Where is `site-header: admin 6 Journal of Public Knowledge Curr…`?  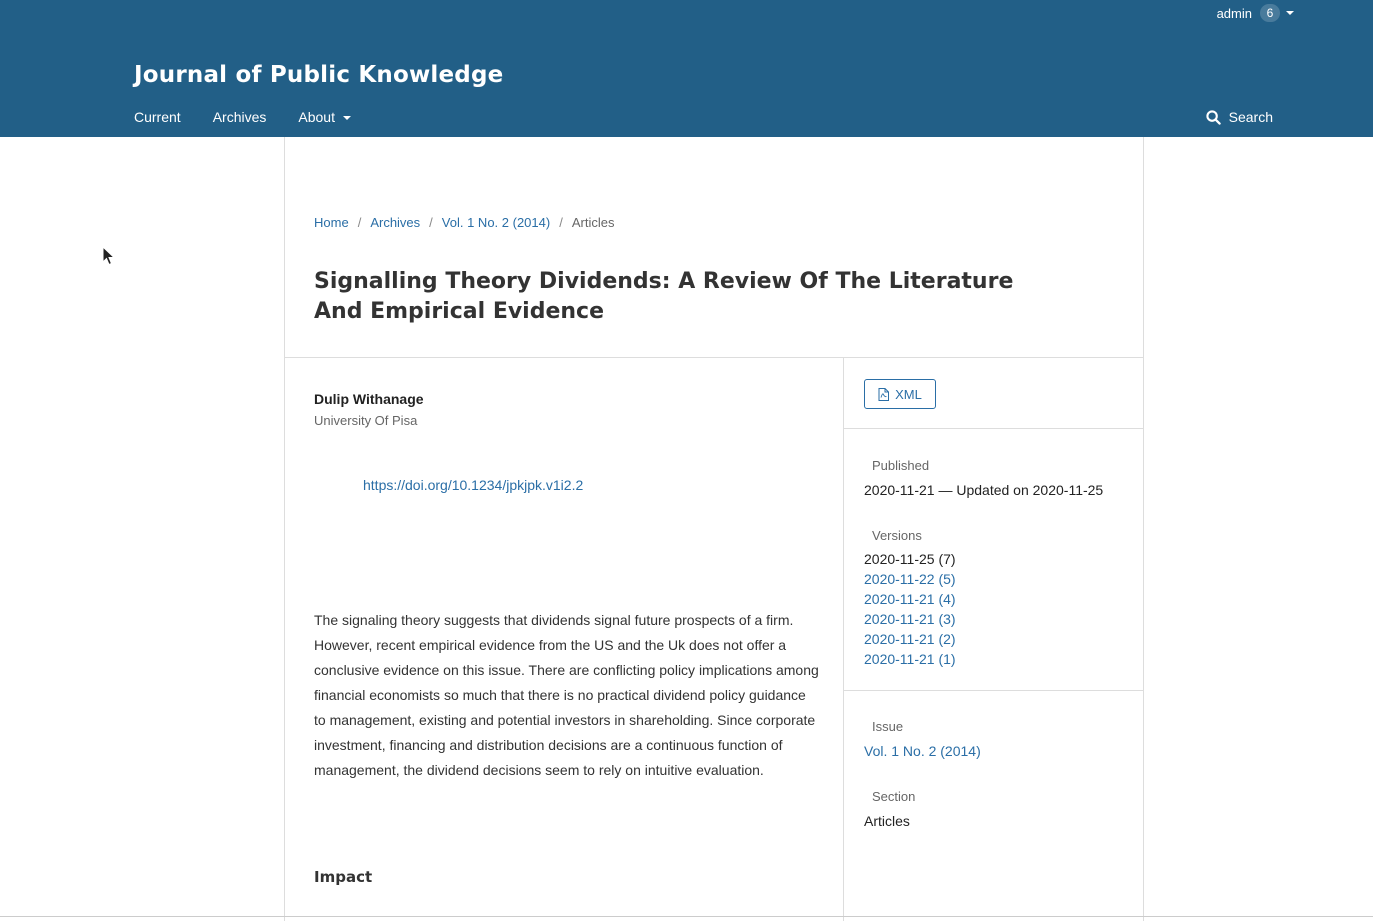 site-header: admin 6 Journal of Public Knowledge Curr… is located at coordinates (686, 68).